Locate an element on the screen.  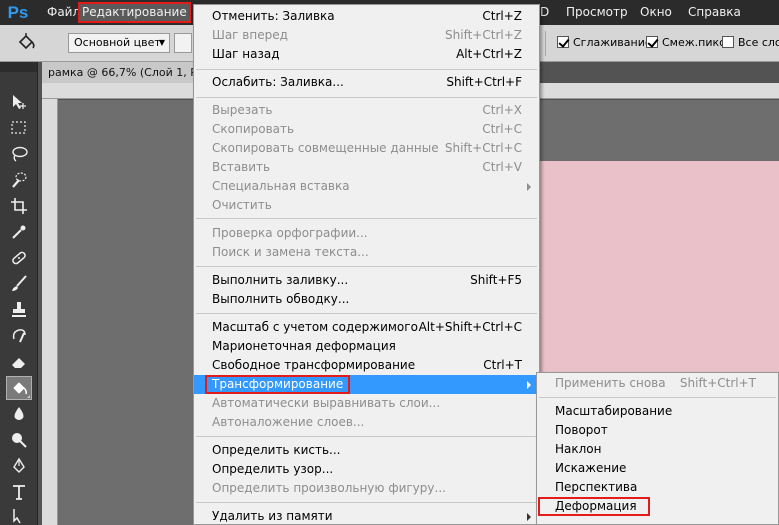
submenu-item-skew: Наклон is located at coordinates (657, 449).